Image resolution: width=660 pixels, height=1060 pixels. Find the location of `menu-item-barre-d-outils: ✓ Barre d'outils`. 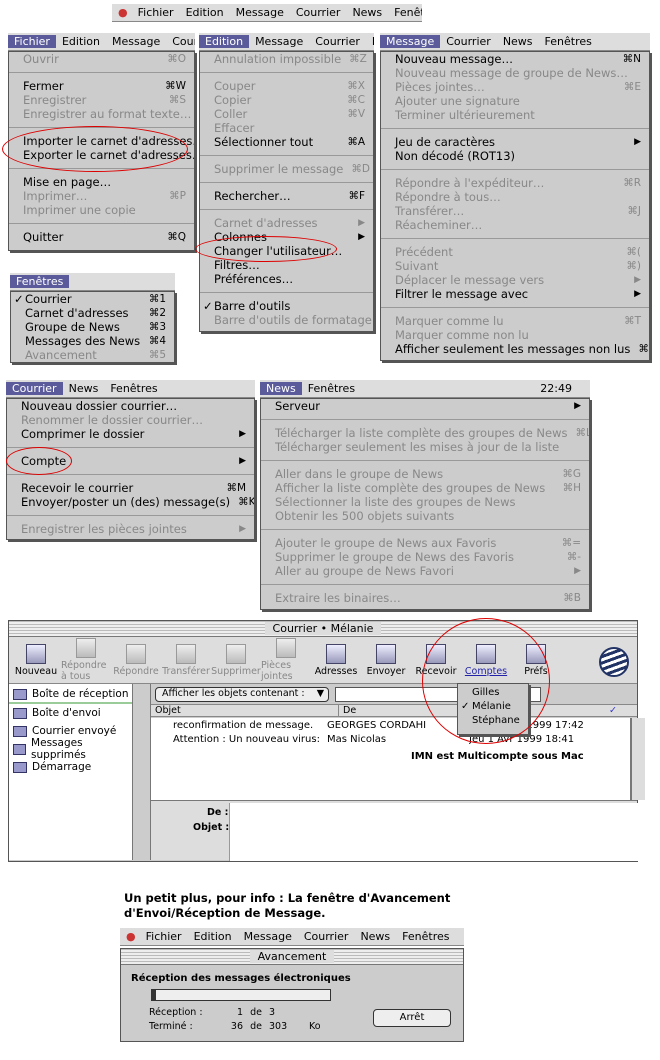

menu-item-barre-d-outils: ✓ Barre d'outils is located at coordinates (286, 306).